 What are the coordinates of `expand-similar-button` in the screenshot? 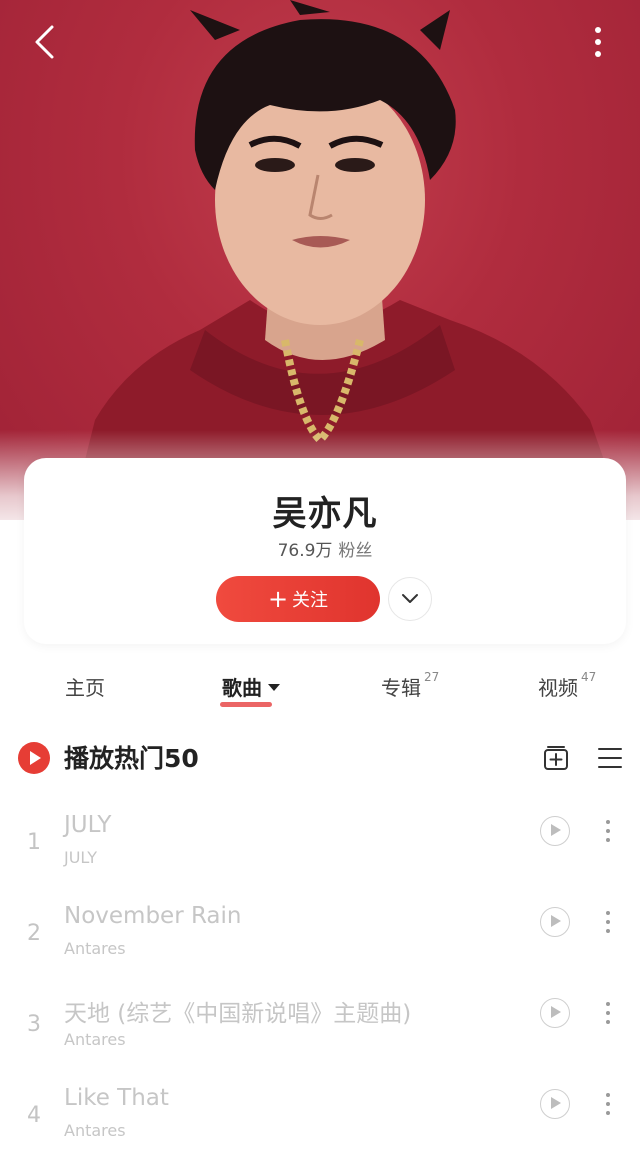 It's located at (410, 599).